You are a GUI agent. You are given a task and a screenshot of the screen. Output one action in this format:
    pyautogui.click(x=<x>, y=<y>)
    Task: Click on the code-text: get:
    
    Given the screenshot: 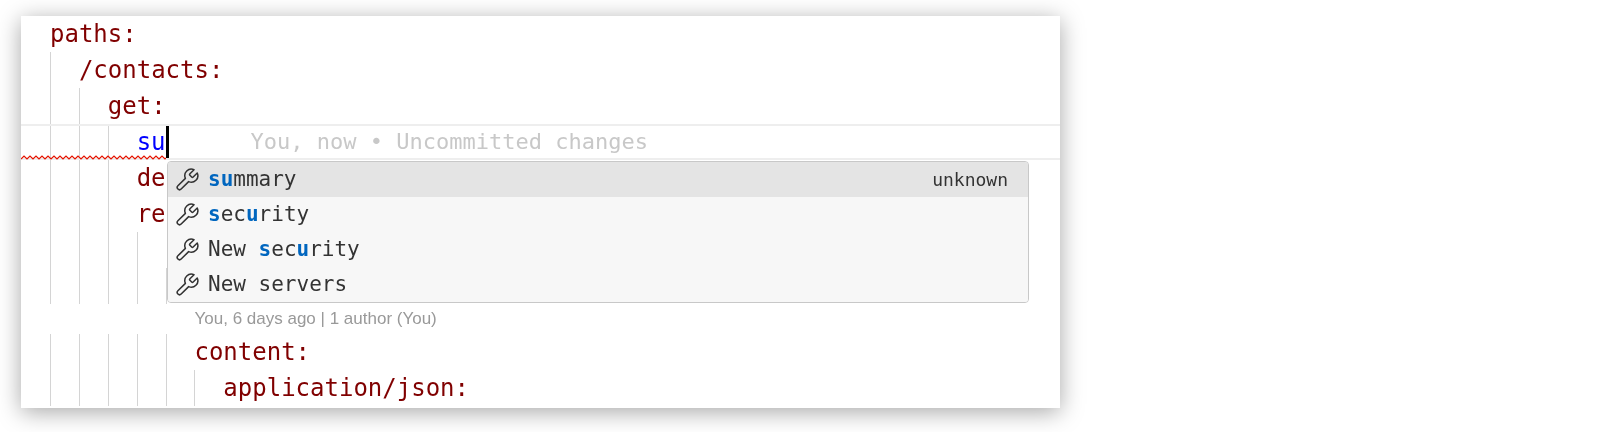 What is the action you would take?
    pyautogui.click(x=136, y=106)
    